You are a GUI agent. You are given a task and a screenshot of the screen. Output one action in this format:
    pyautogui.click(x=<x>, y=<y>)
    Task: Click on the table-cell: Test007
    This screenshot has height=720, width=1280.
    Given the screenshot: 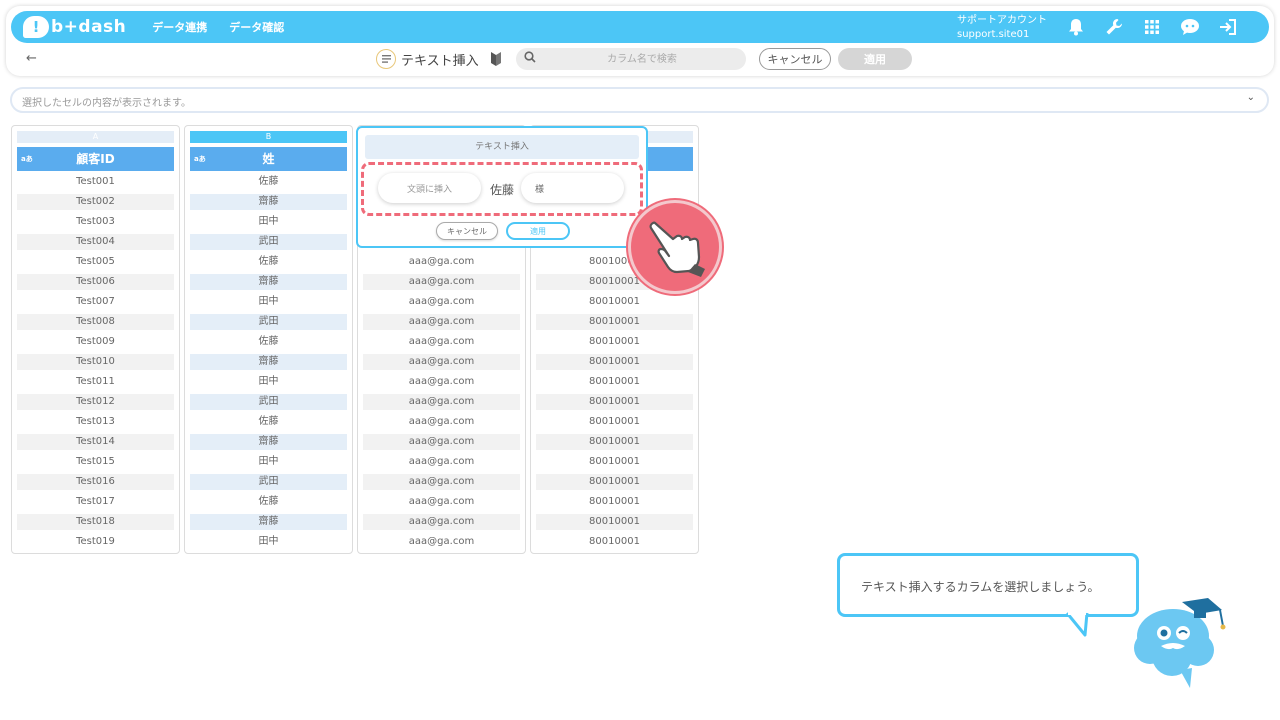 What is the action you would take?
    pyautogui.click(x=95, y=302)
    